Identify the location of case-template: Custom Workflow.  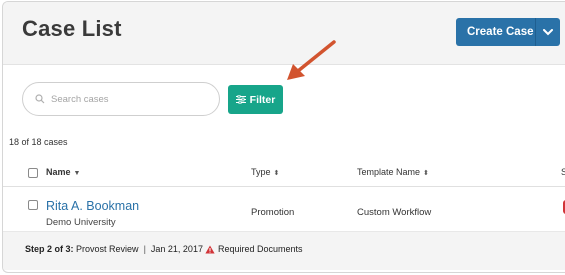
(394, 212).